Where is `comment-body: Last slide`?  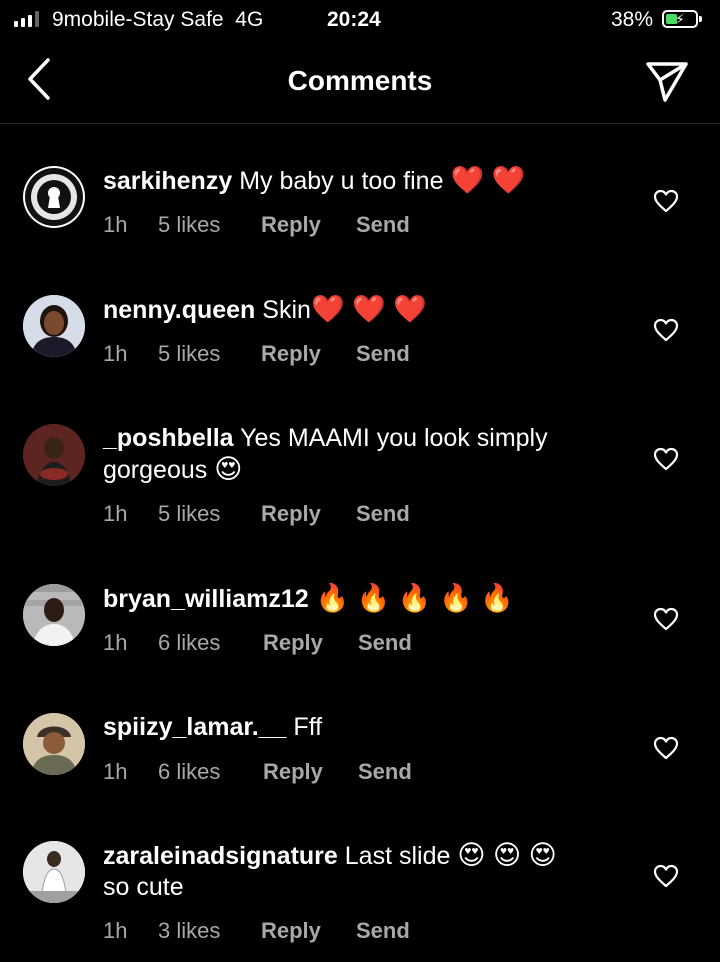
comment-body: Last slide is located at coordinates (397, 856).